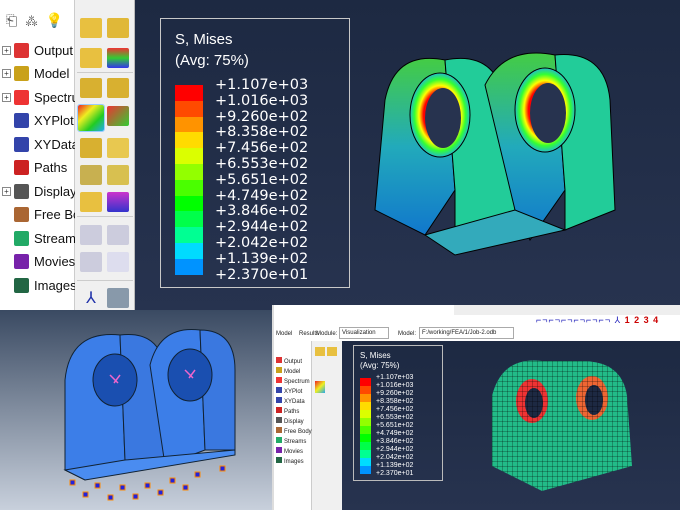  I want to click on contour-options-icon, so click(118, 116).